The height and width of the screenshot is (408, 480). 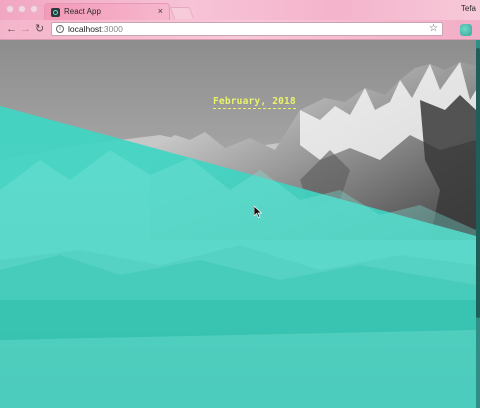 What do you see at coordinates (34, 9) in the screenshot?
I see `maximize-window-button` at bounding box center [34, 9].